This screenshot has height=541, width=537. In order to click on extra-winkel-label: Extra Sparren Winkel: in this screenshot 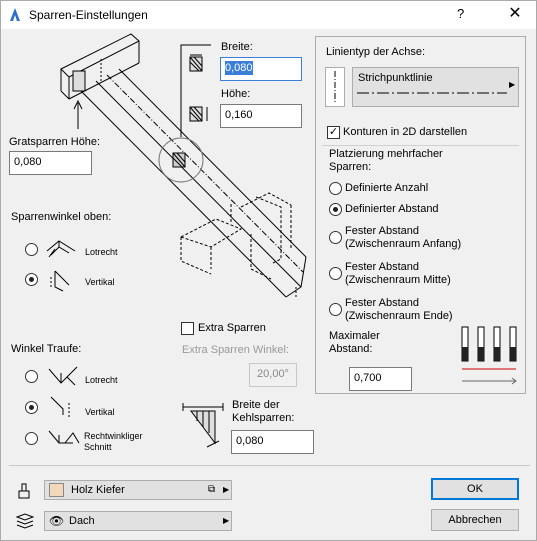, I will do `click(235, 350)`.